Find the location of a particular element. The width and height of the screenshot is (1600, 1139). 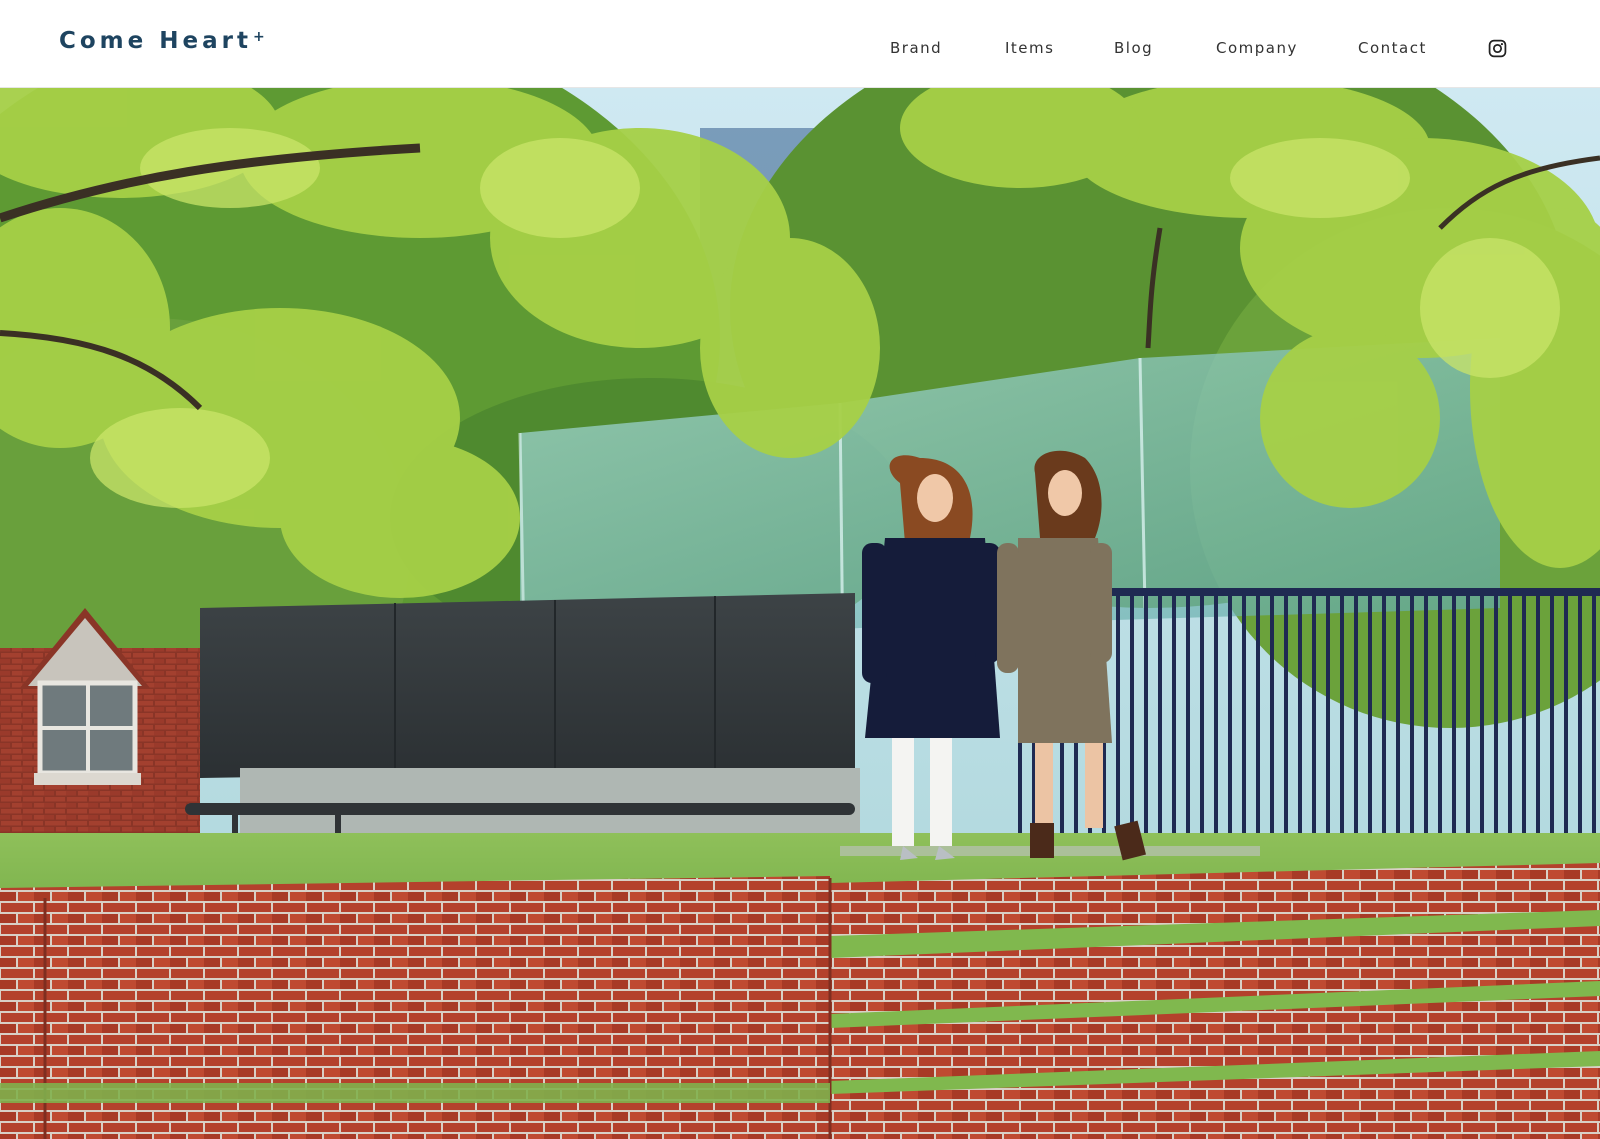

nav-blog: Blog is located at coordinates (1133, 48).